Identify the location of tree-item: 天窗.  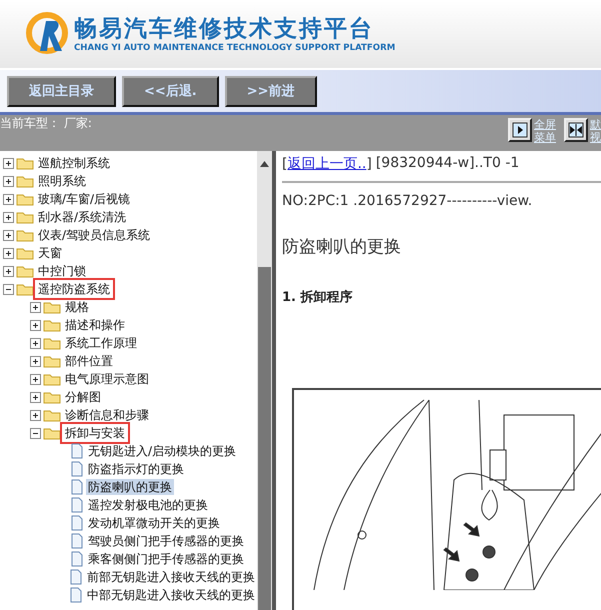
(50, 253).